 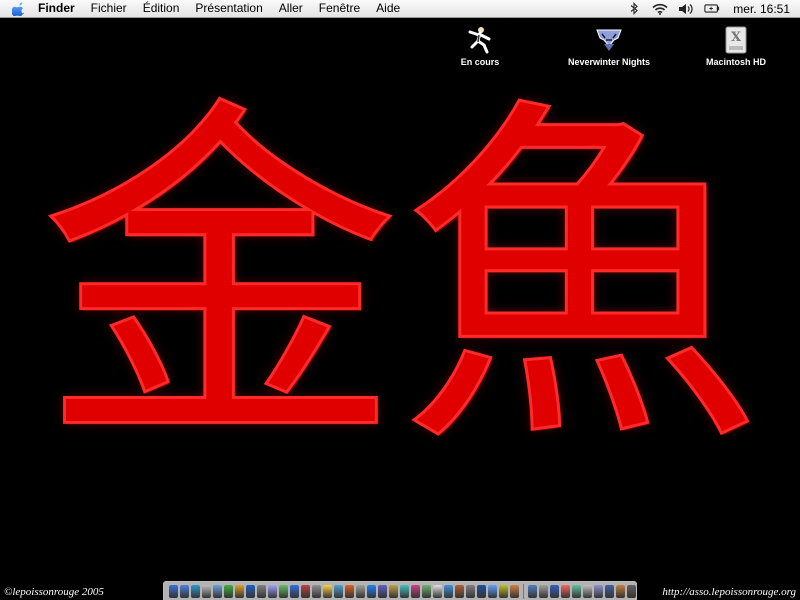 What do you see at coordinates (660, 9) in the screenshot?
I see `wifi-icon` at bounding box center [660, 9].